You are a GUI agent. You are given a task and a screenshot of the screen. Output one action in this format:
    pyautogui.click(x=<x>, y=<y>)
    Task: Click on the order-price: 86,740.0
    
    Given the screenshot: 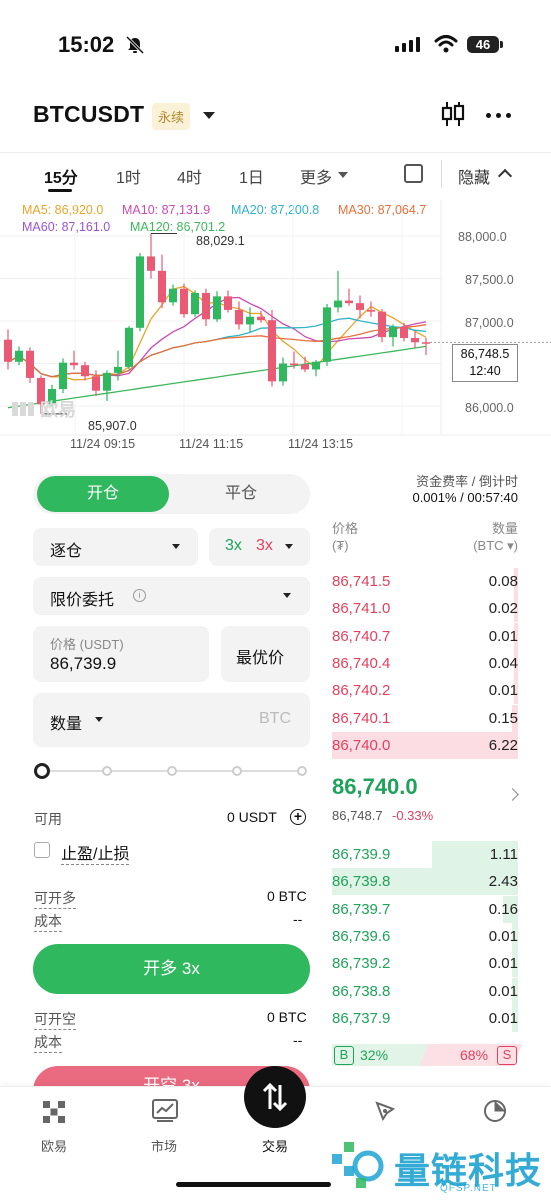 What is the action you would take?
    pyautogui.click(x=361, y=745)
    